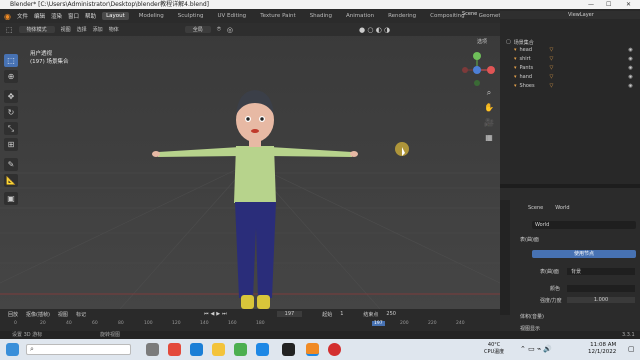  What do you see at coordinates (570, 239) in the screenshot?
I see `surface-panel-header: 表(曲)面` at bounding box center [570, 239].